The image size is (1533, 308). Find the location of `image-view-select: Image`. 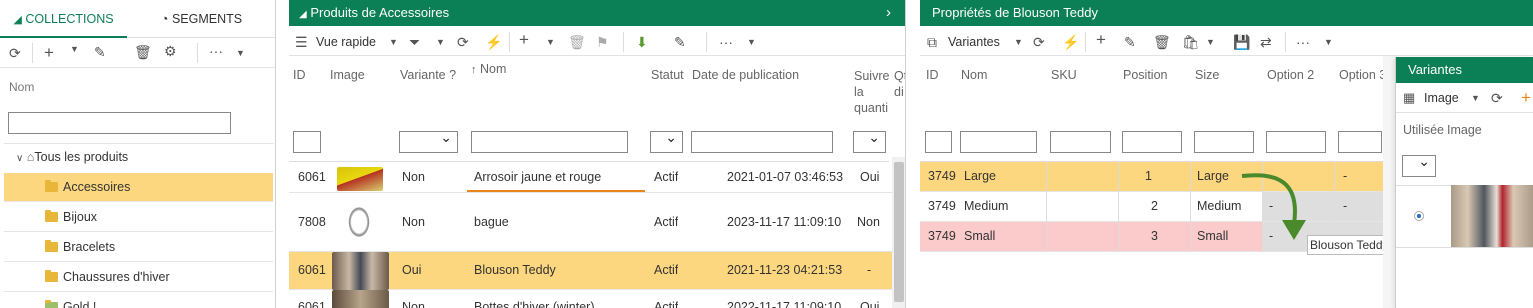

image-view-select: Image is located at coordinates (1441, 98).